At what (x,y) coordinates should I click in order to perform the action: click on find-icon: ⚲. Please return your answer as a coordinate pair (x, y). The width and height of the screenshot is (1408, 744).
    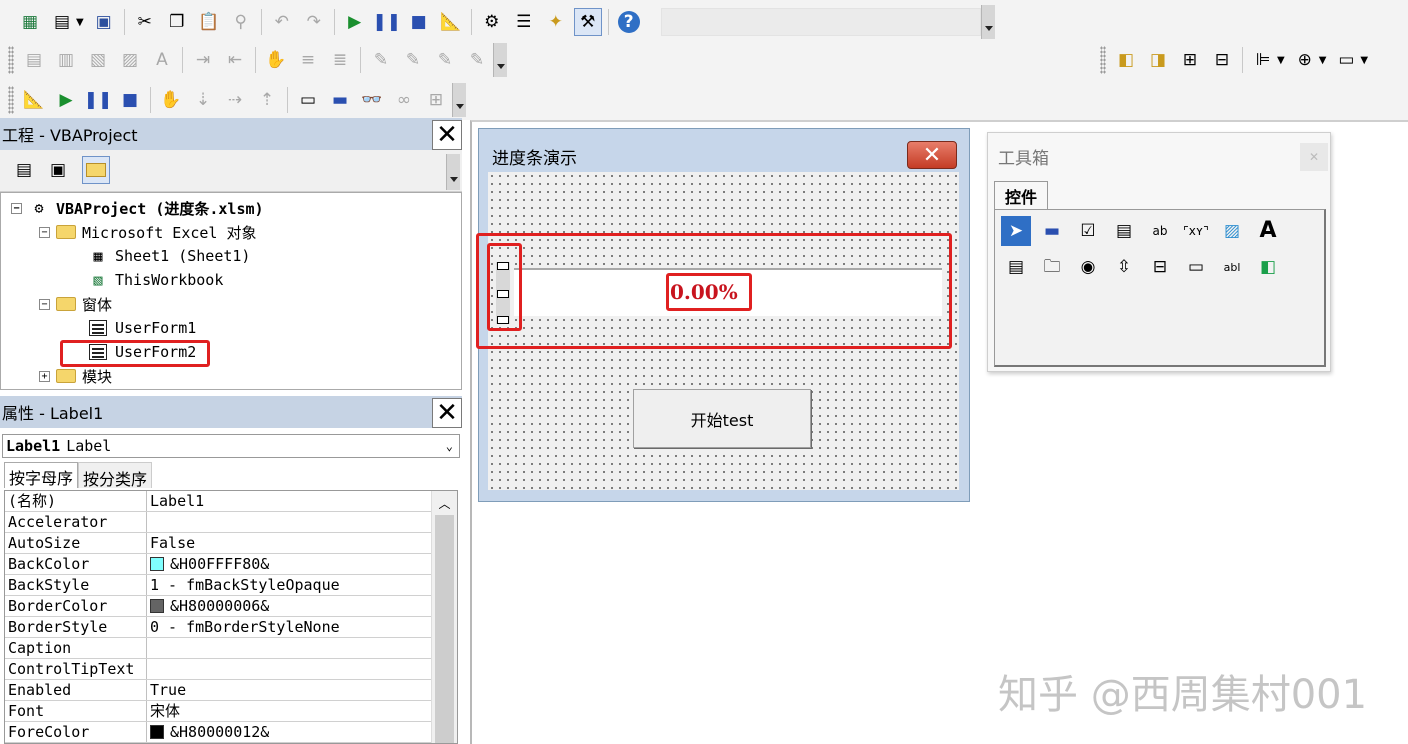
    Looking at the image, I should click on (241, 22).